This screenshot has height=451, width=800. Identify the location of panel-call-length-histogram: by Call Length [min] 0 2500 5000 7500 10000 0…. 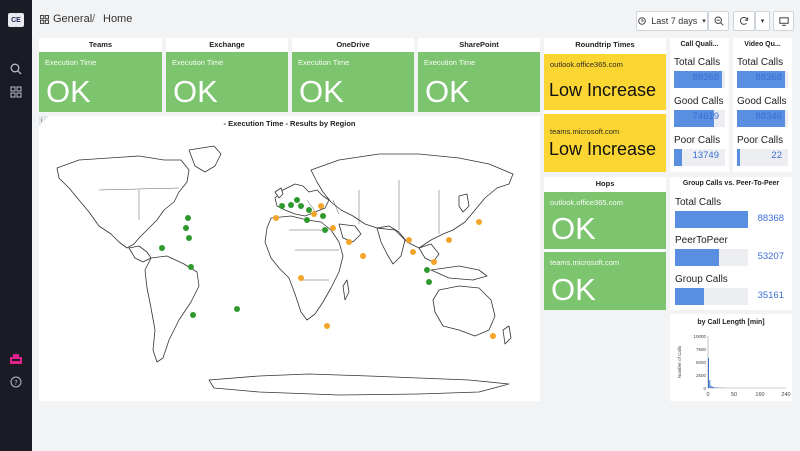
(731, 357).